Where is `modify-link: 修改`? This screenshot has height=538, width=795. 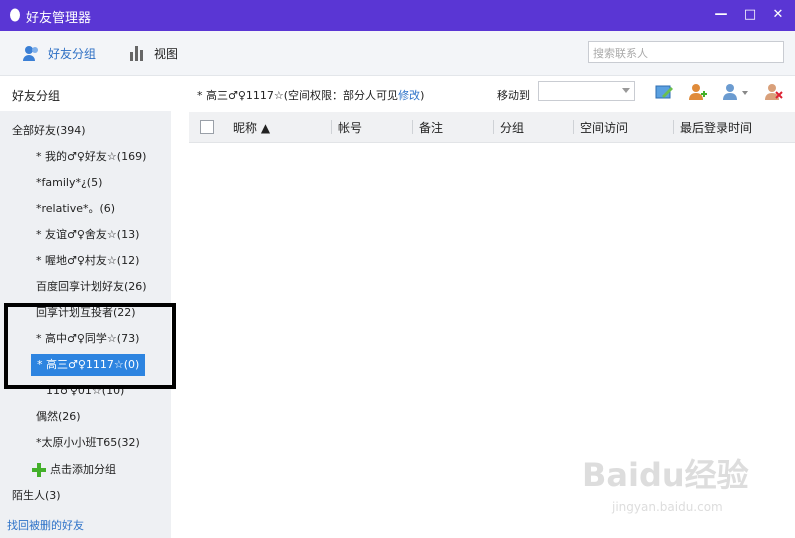 modify-link: 修改 is located at coordinates (409, 95).